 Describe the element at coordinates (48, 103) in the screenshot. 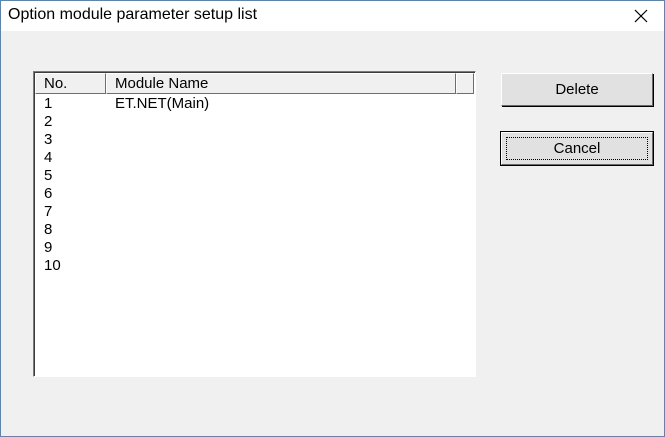

I see `row-number: 1` at that location.